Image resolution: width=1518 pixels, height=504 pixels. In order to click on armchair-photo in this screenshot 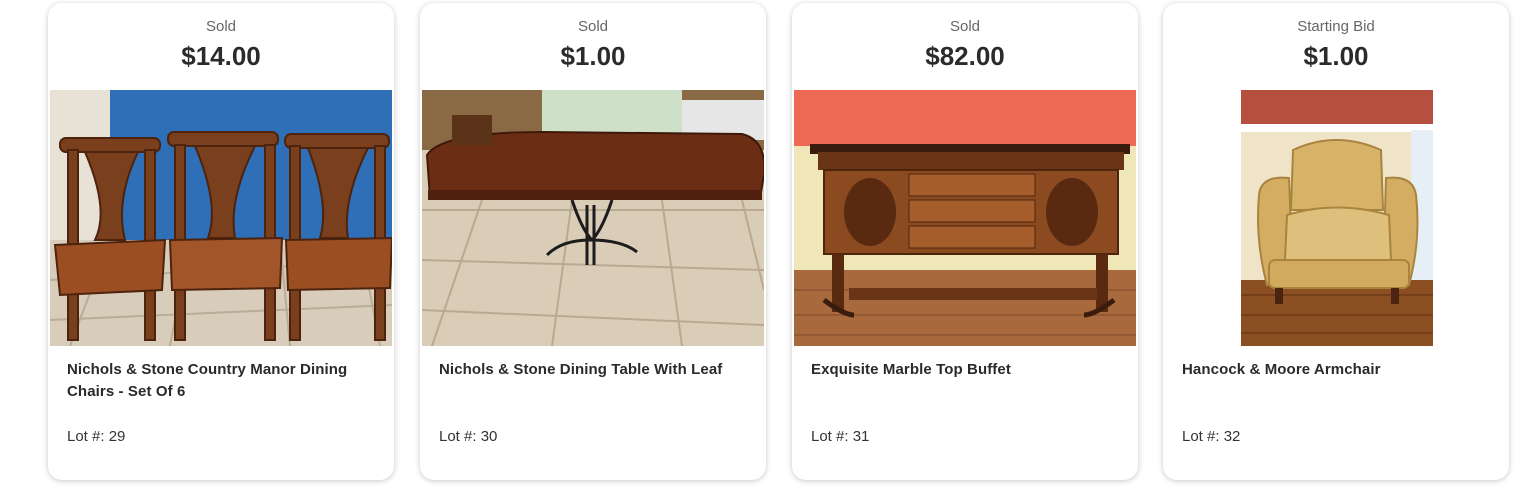, I will do `click(1337, 218)`.